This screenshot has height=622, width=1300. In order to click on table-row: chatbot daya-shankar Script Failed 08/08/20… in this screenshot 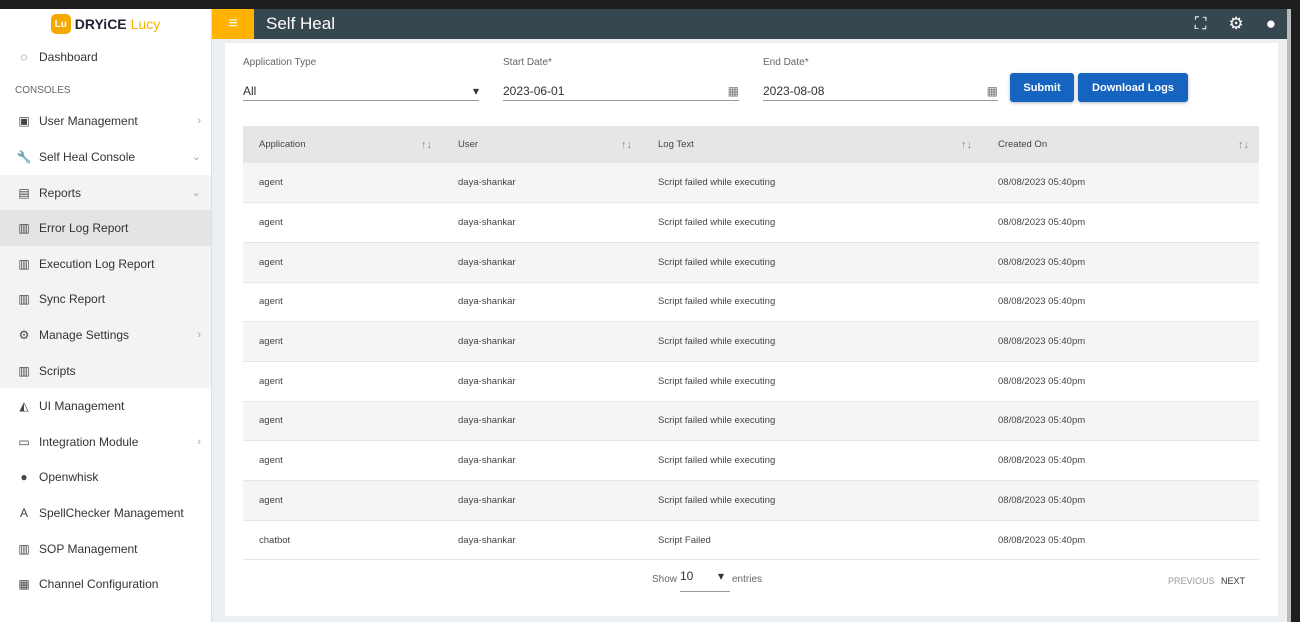, I will do `click(751, 540)`.